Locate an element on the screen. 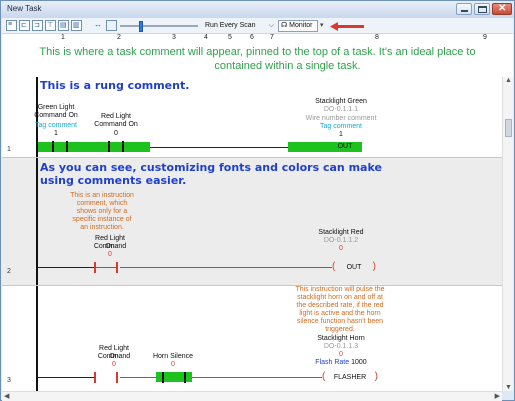  rung-comment: This is a rung comment. is located at coordinates (114, 85).